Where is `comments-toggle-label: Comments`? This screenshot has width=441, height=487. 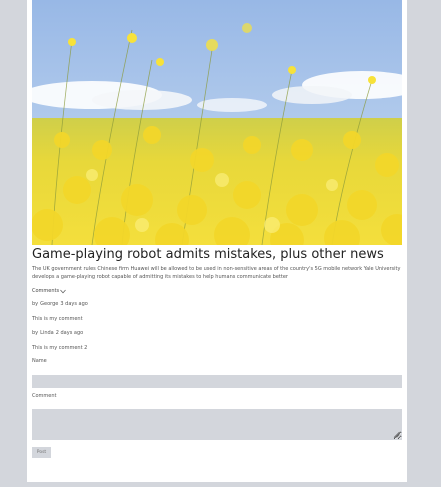
comments-toggle-label: Comments is located at coordinates (46, 291).